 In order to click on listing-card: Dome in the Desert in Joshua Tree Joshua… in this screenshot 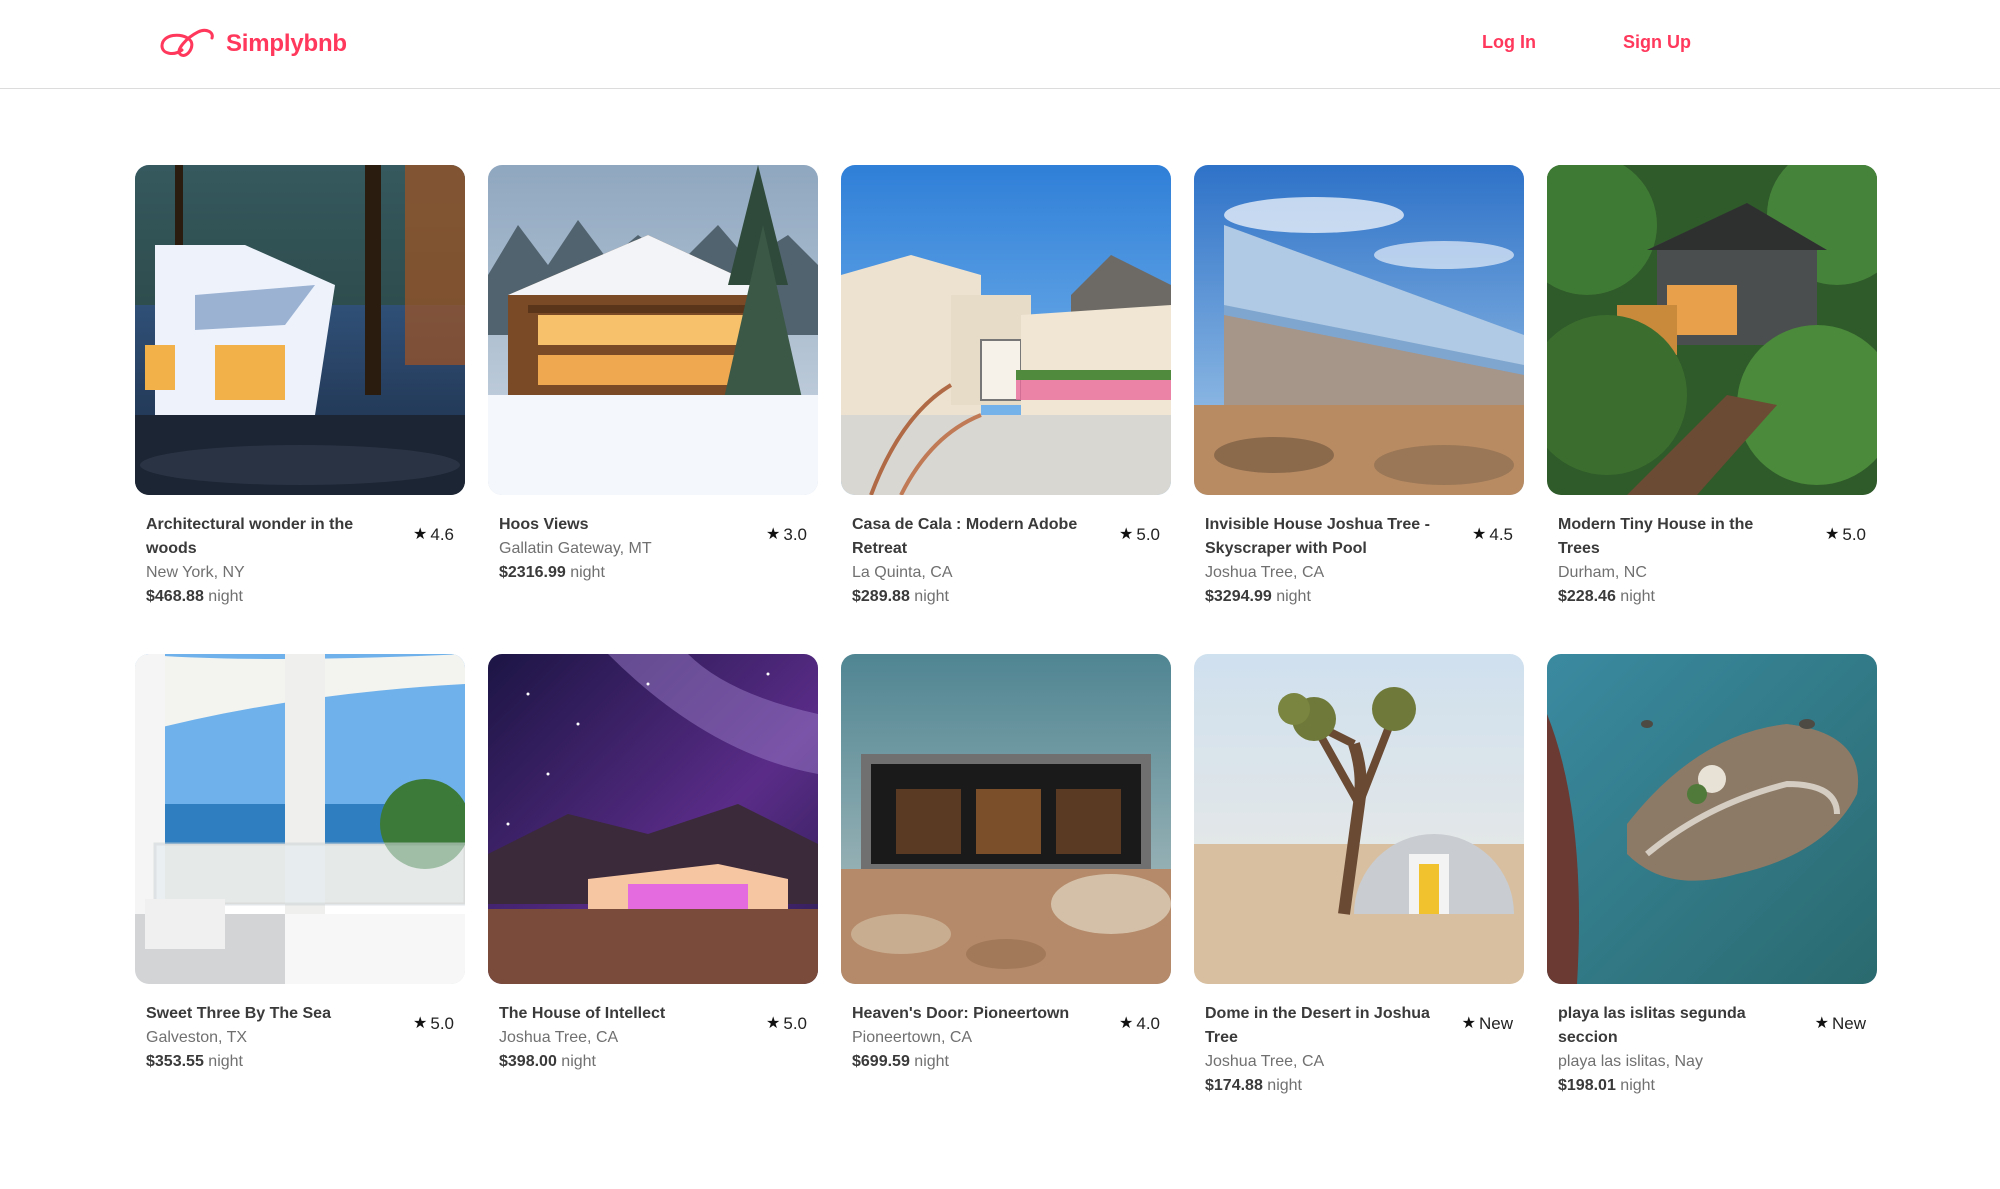, I will do `click(1359, 876)`.